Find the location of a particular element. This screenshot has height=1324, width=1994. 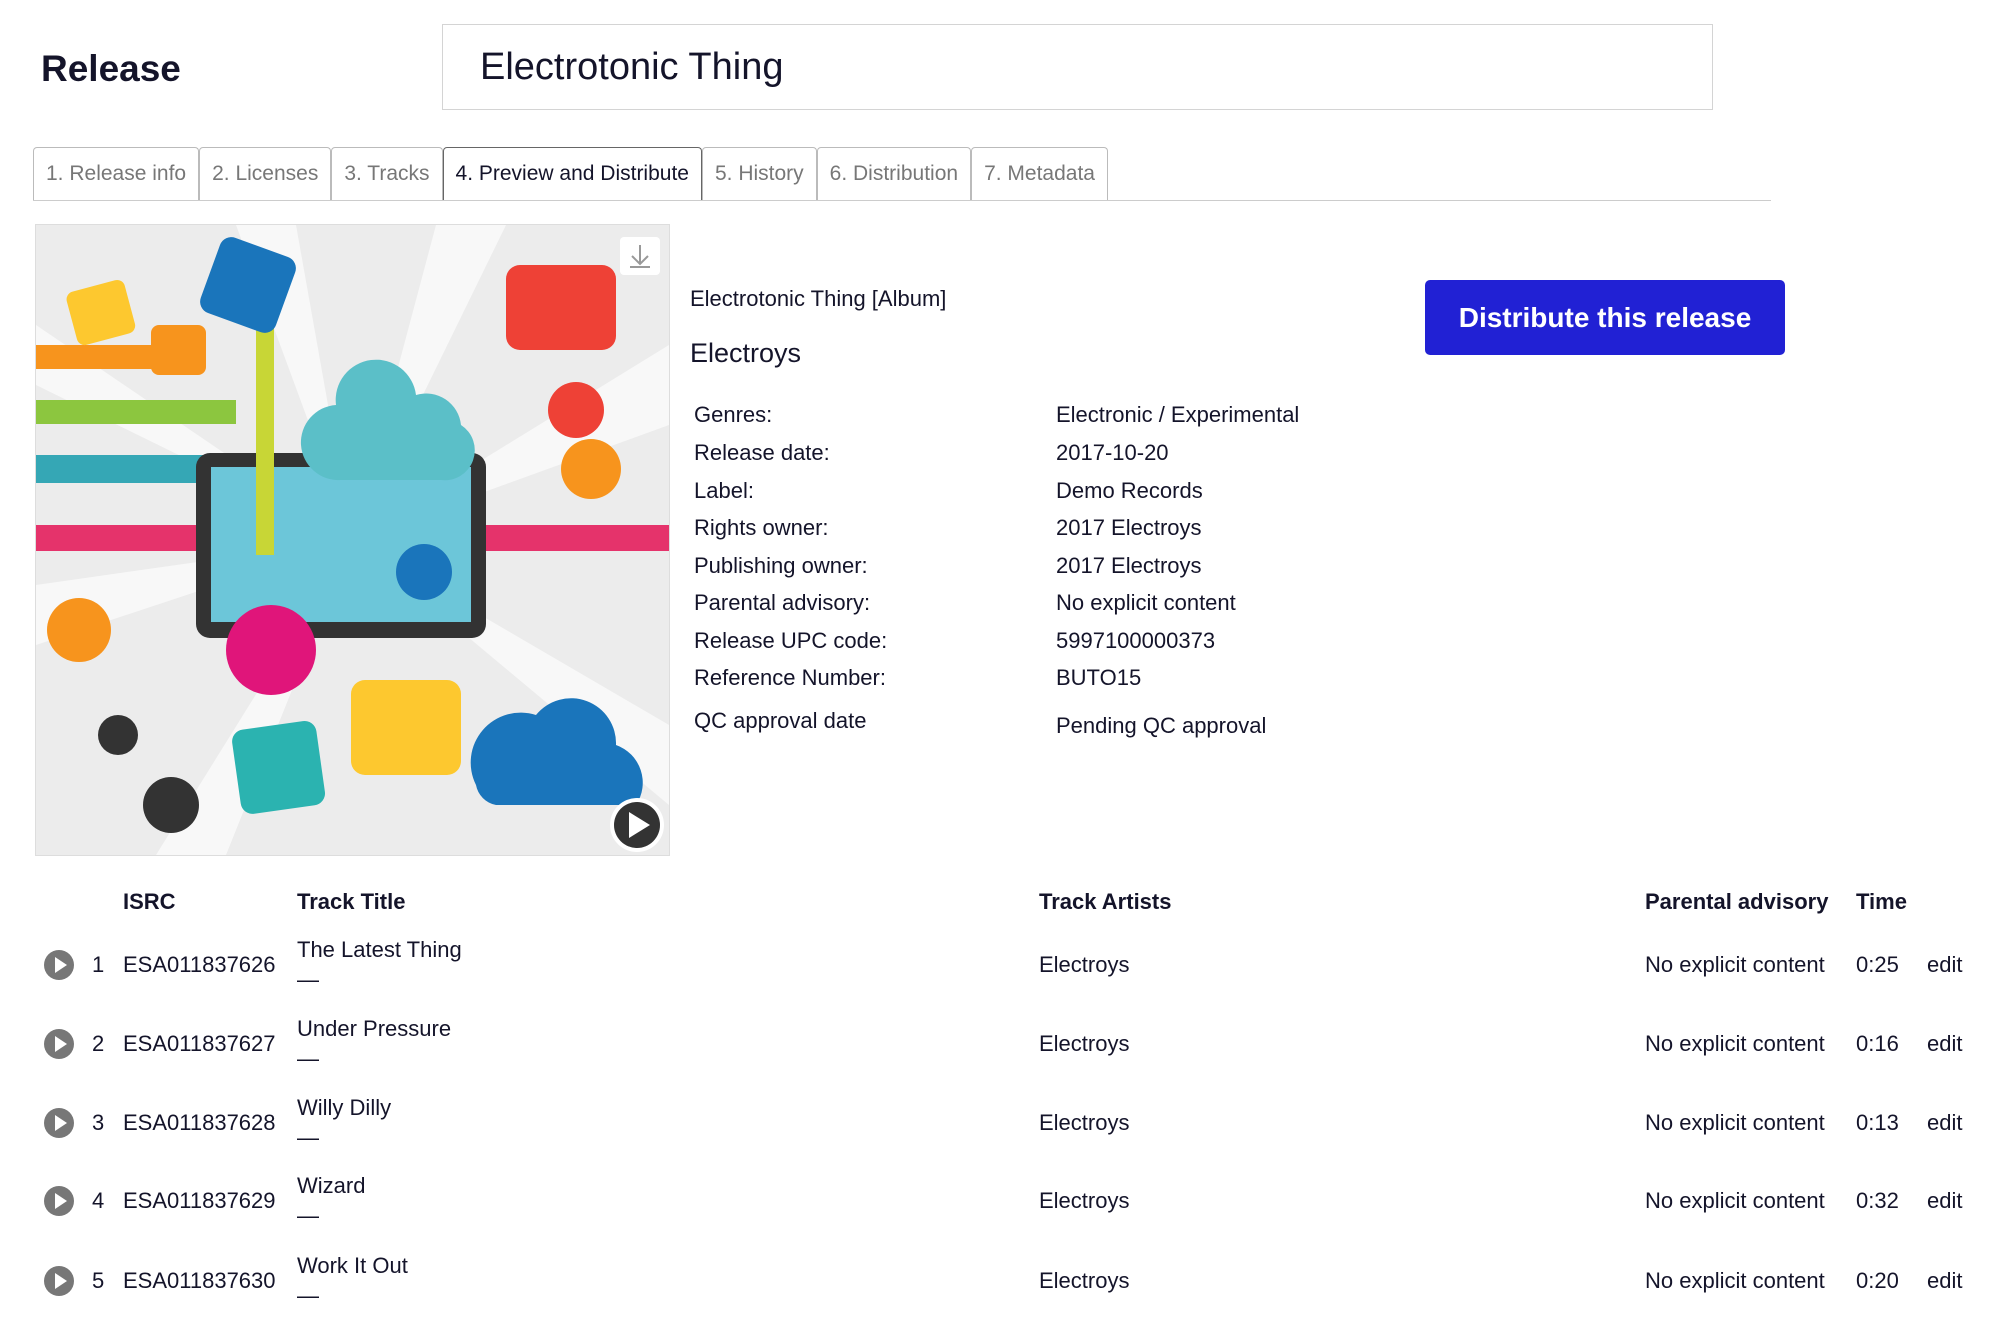

detail-label: Publishing owner: is located at coordinates (781, 565).